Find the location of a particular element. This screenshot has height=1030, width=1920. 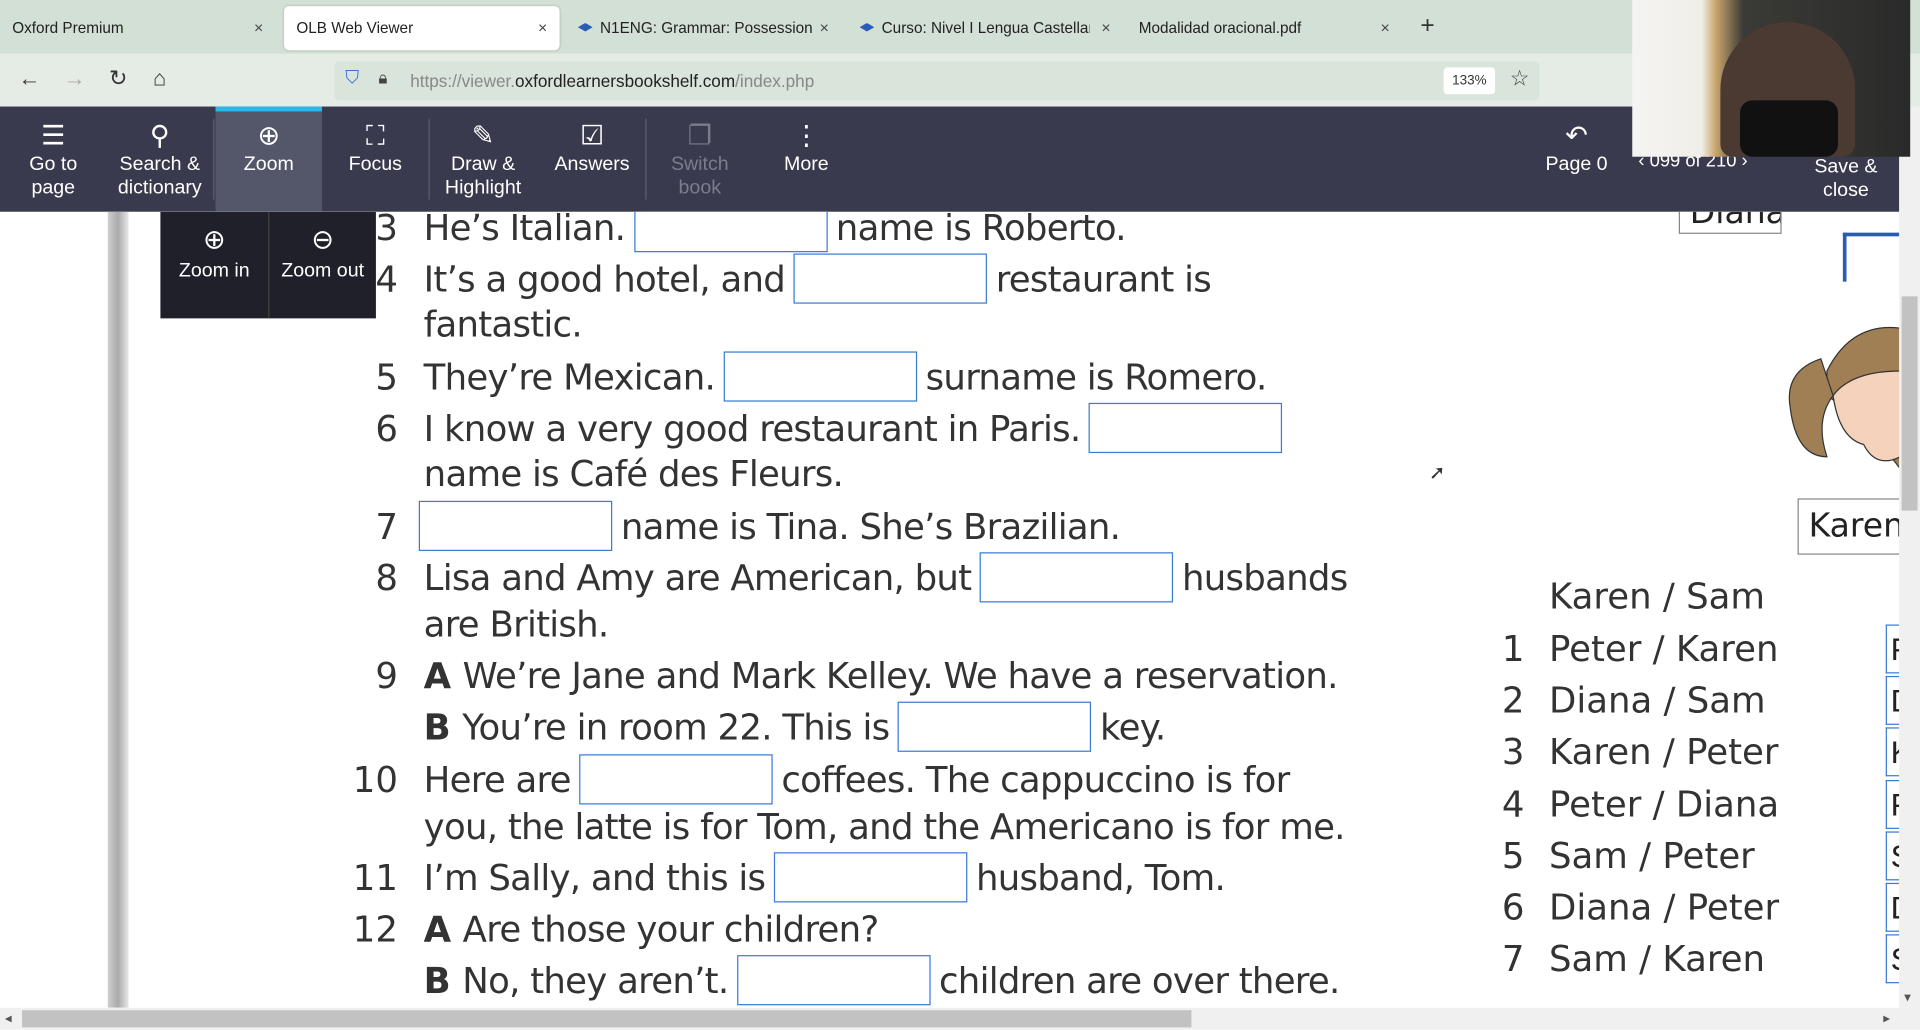

toolbar-label: Focus is located at coordinates (375, 165).